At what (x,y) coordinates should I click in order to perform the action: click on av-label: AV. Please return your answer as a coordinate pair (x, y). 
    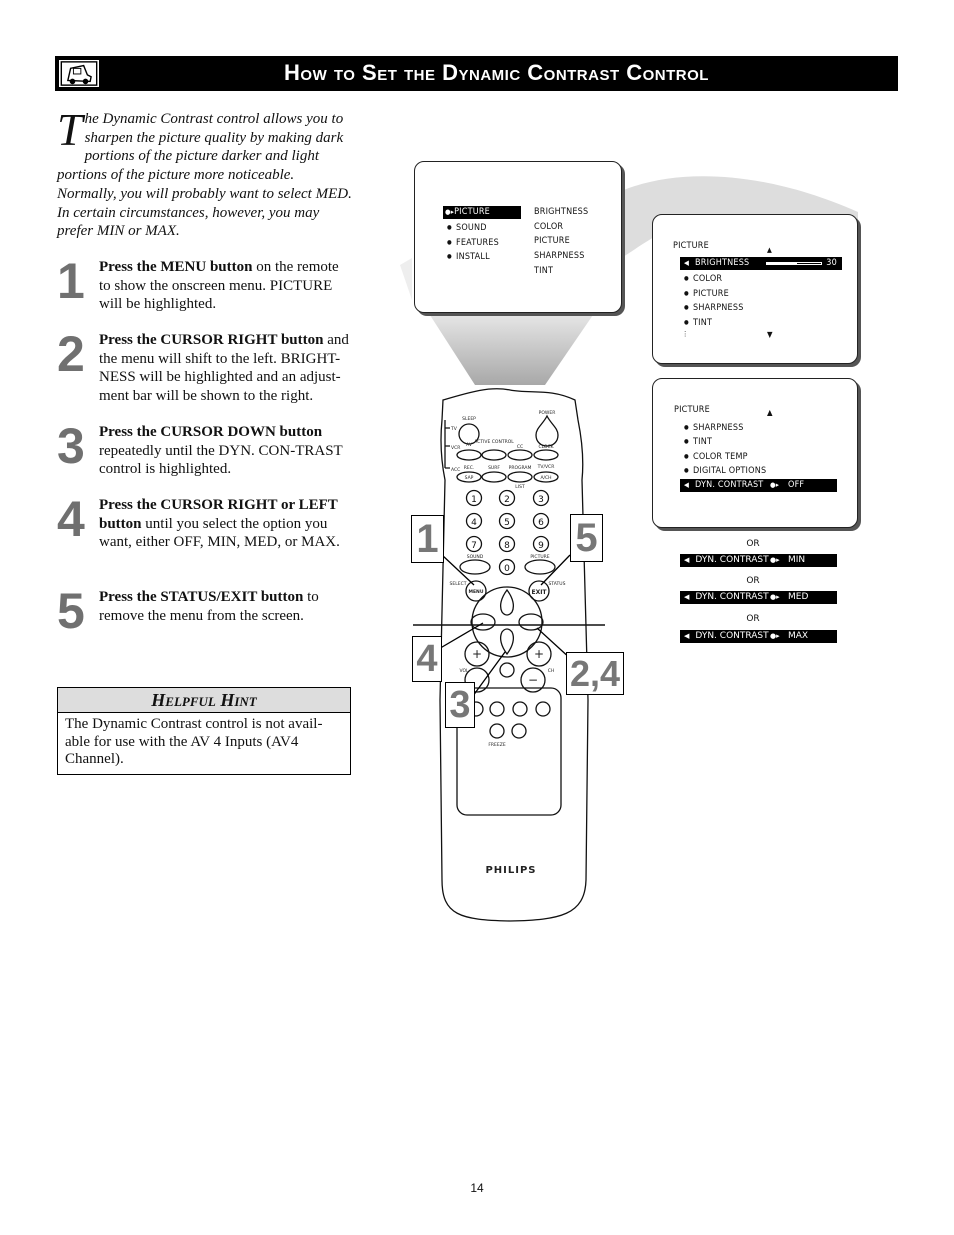
    Looking at the image, I should click on (469, 445).